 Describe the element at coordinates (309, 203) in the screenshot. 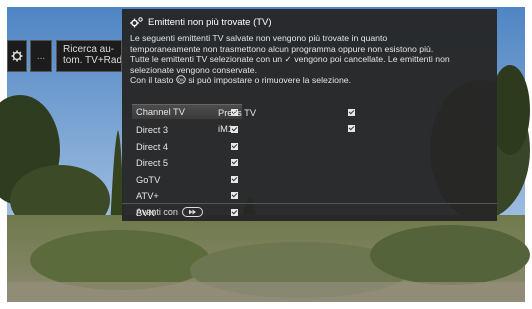

I see `footer-divider` at that location.